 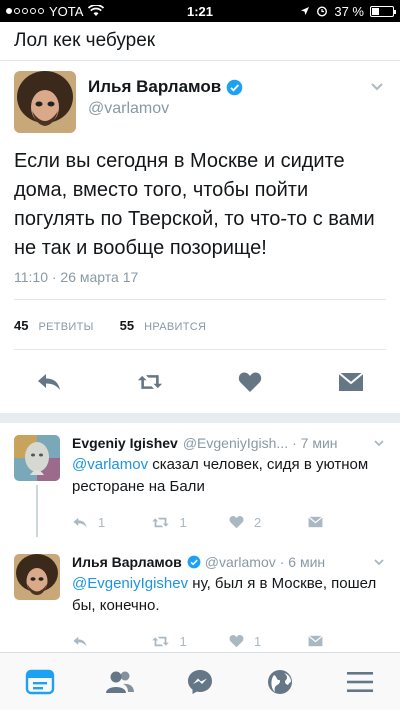 I want to click on likes-count: 55, so click(x=127, y=325).